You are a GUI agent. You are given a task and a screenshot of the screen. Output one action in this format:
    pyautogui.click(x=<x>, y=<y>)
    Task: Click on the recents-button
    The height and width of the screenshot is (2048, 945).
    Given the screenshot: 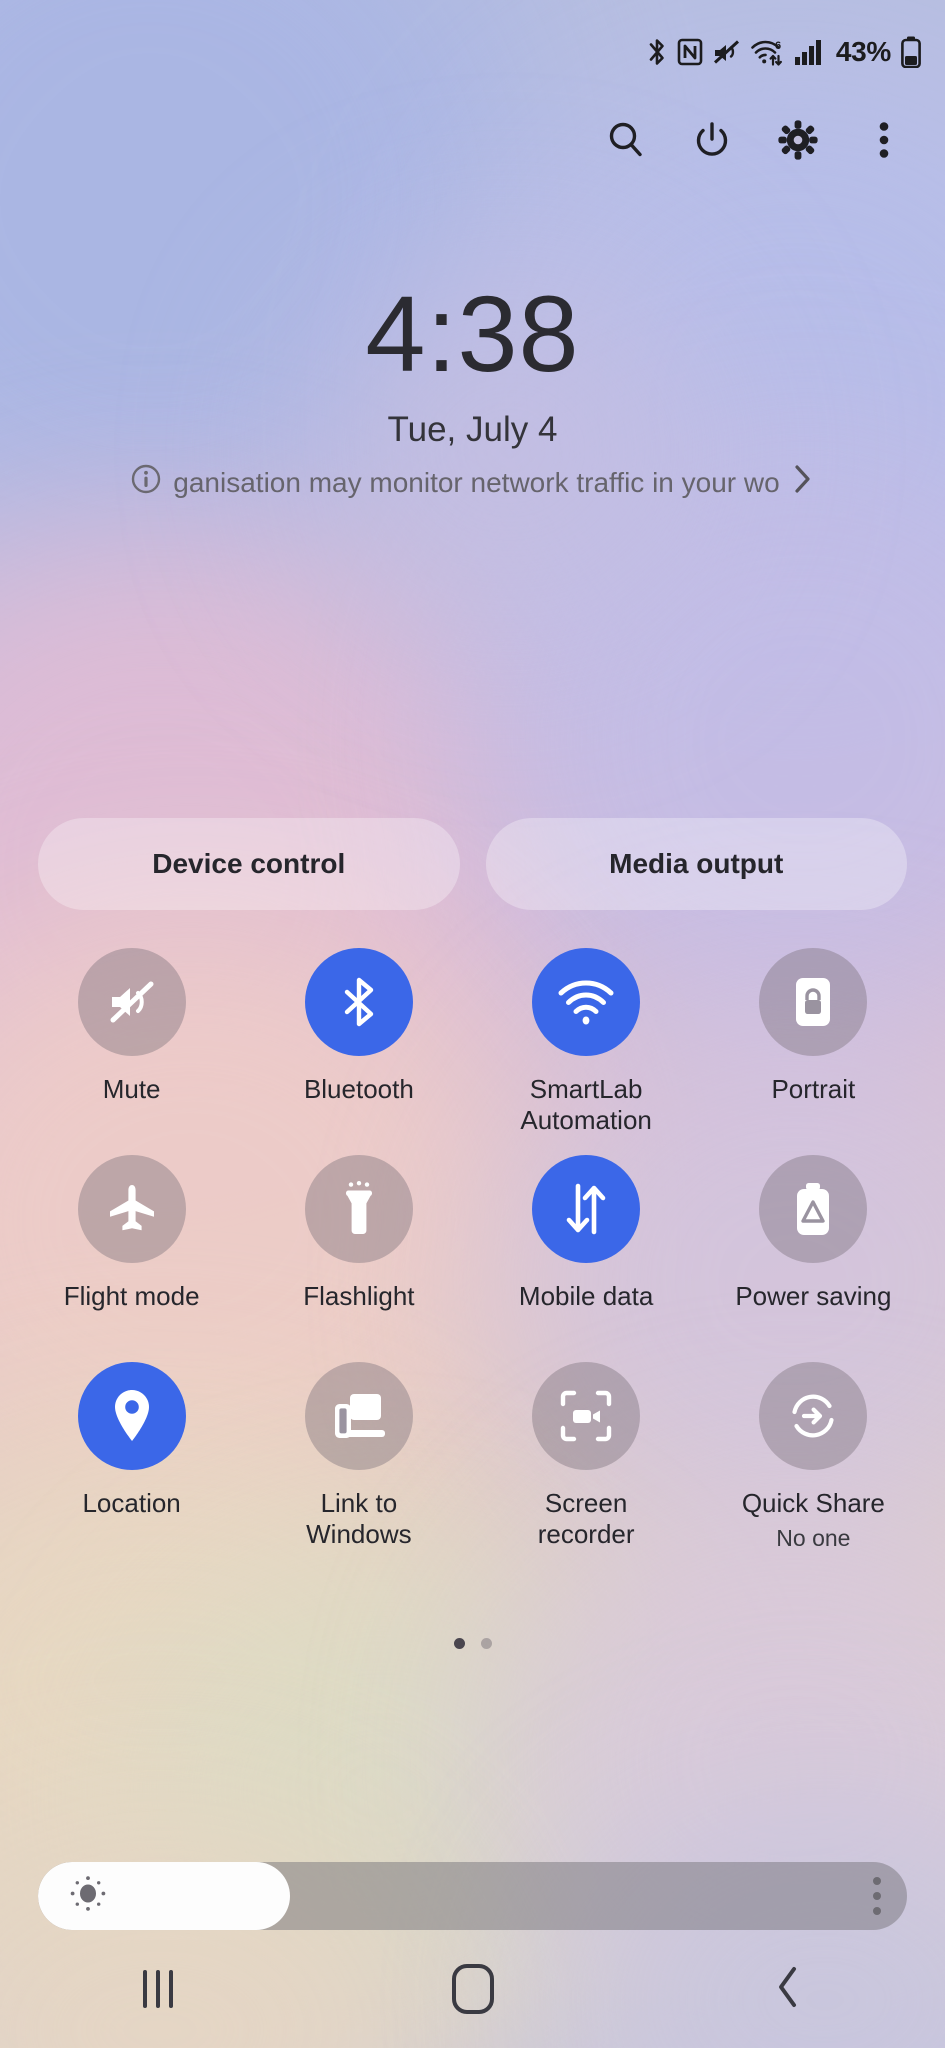 What is the action you would take?
    pyautogui.click(x=158, y=1989)
    